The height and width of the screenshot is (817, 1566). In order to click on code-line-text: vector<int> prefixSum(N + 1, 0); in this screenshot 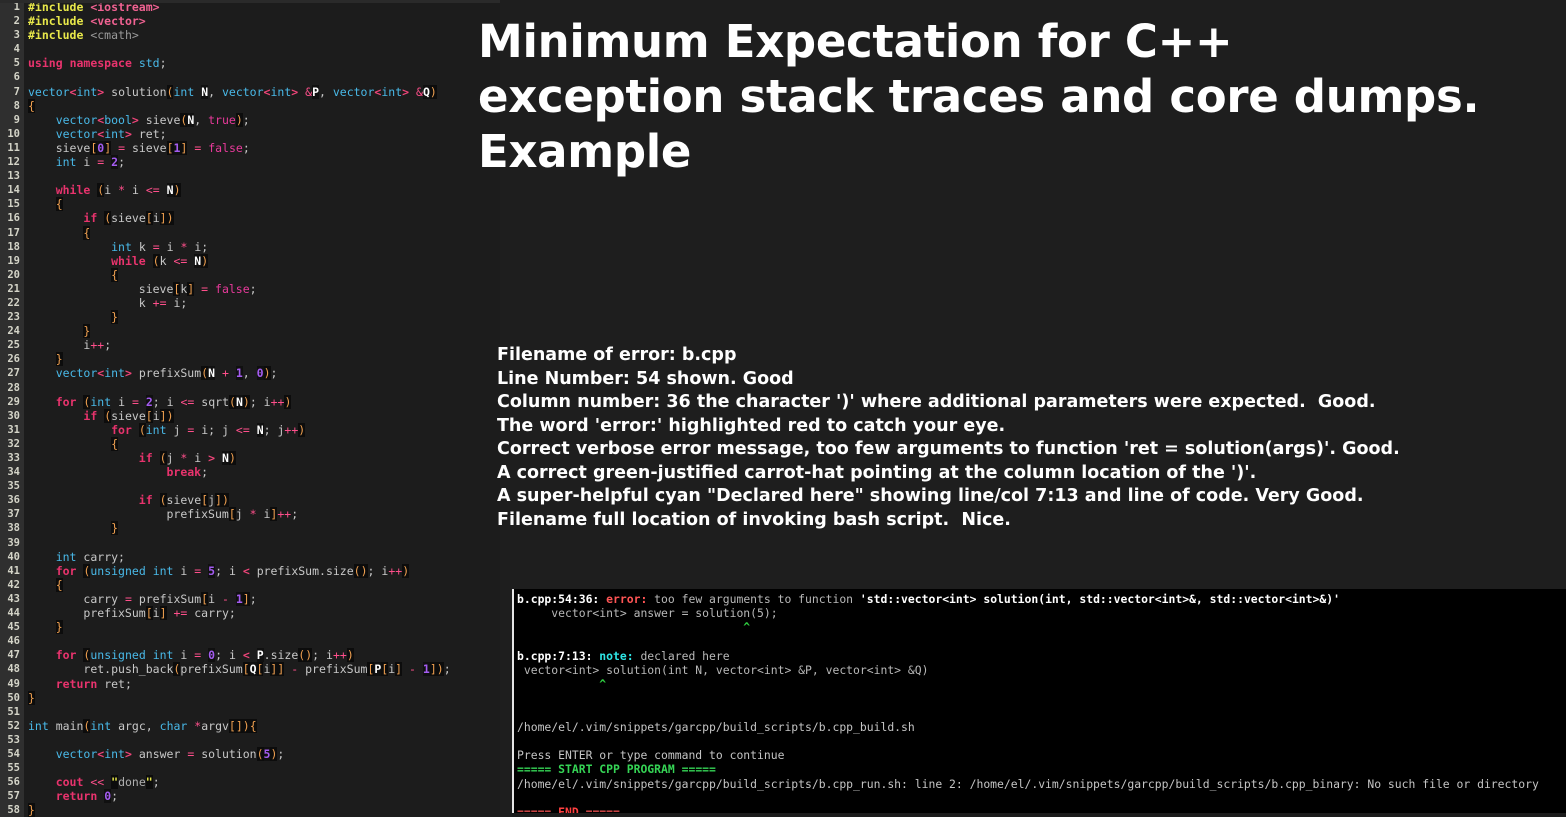, I will do `click(262, 373)`.